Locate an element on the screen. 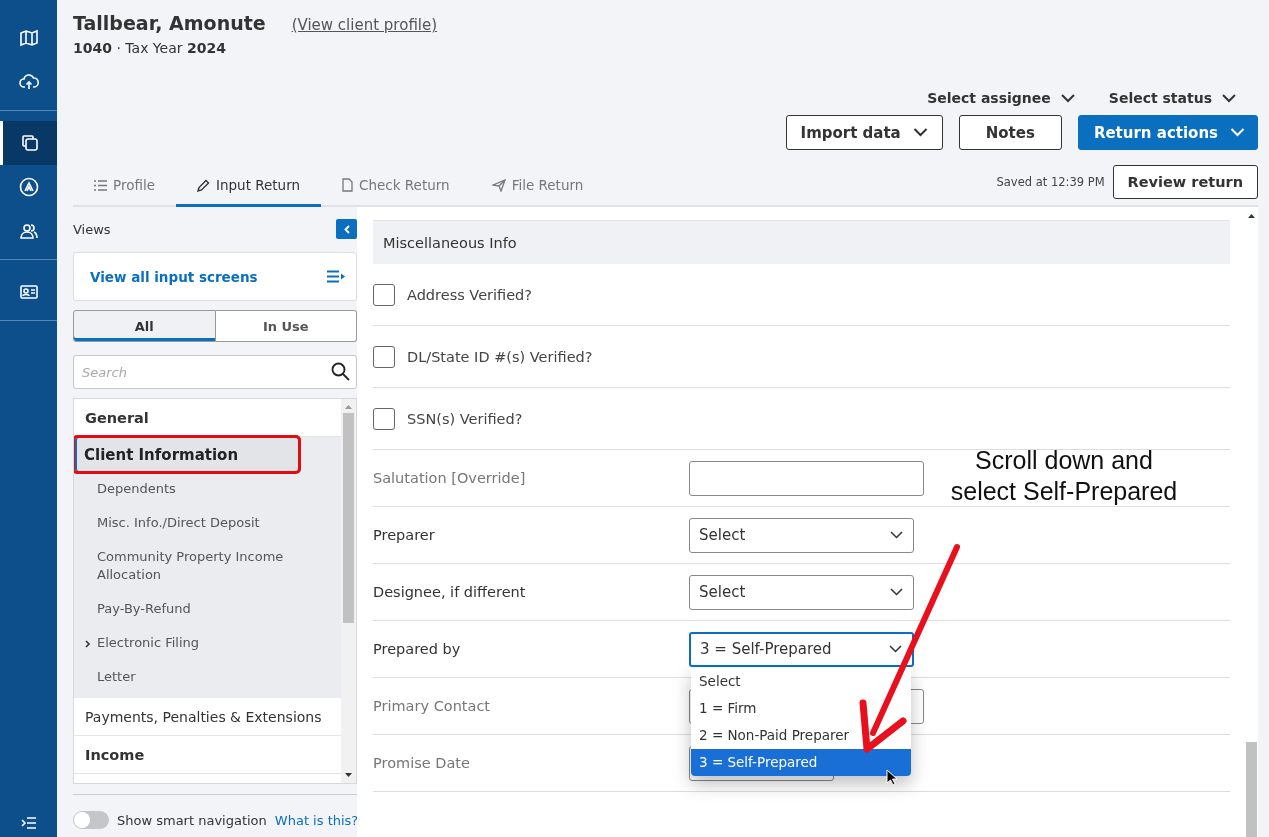 The height and width of the screenshot is (837, 1269). view-profile-link: (View client profile) is located at coordinates (364, 25).